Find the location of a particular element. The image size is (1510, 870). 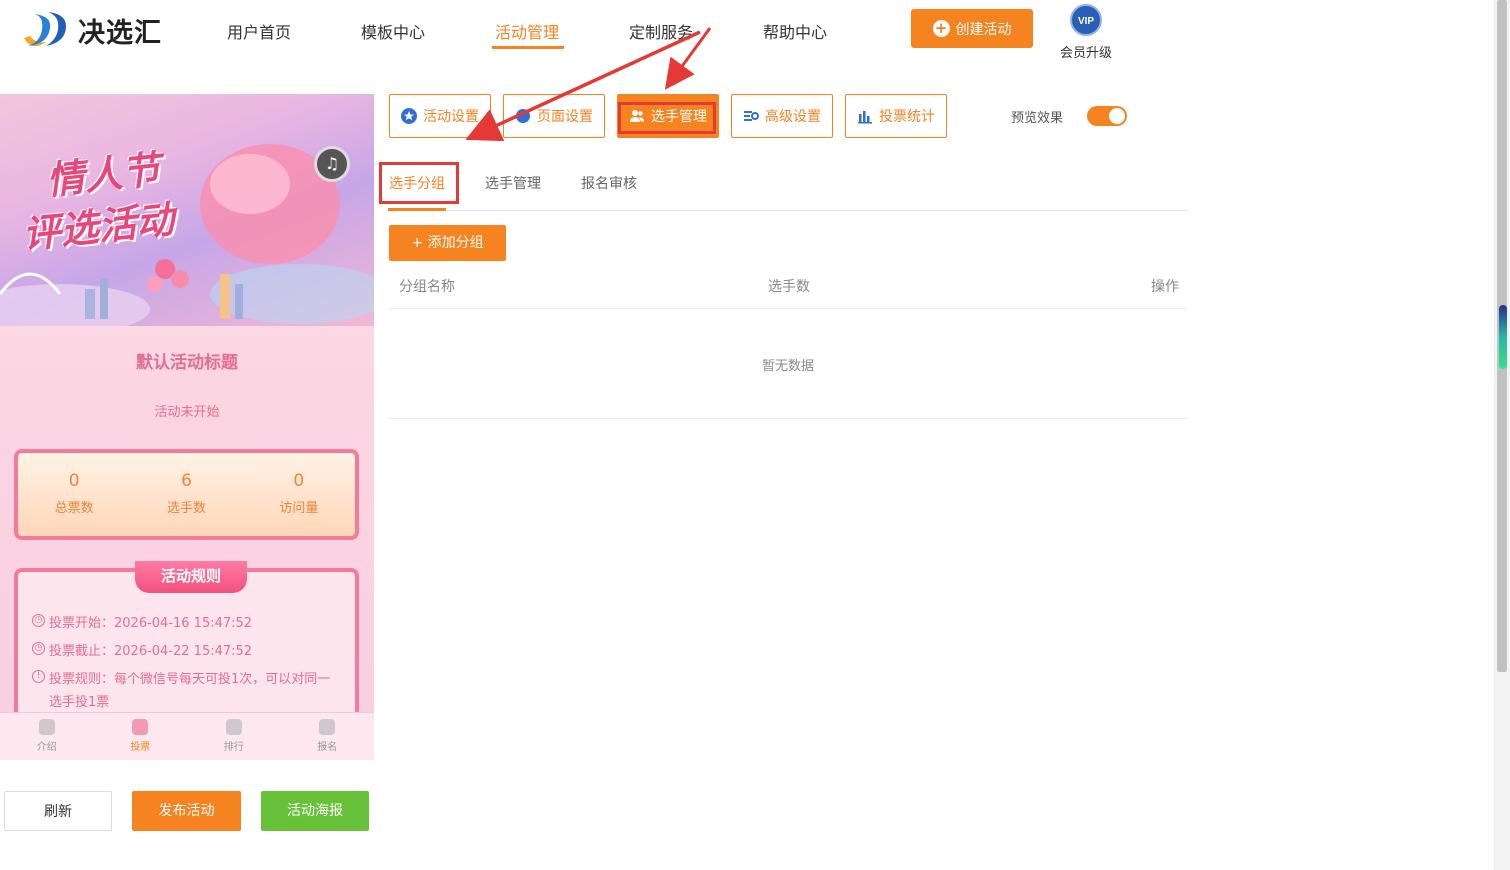

rule-text: 投票开始：2026-04-16 15:47:52 is located at coordinates (151, 623).